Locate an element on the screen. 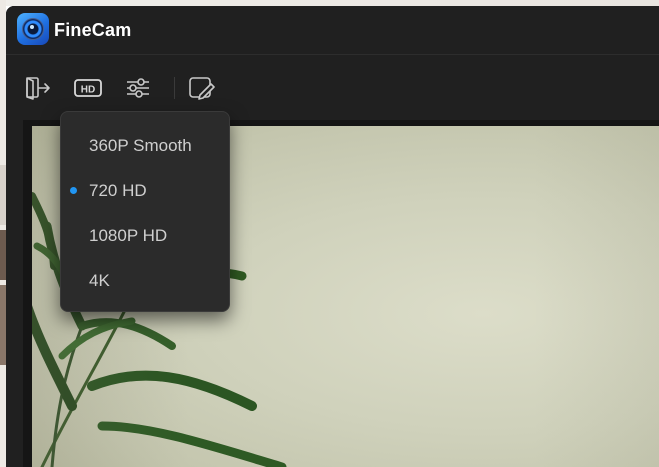 Image resolution: width=659 pixels, height=467 pixels. title-bar: FineCam is located at coordinates (332, 30).